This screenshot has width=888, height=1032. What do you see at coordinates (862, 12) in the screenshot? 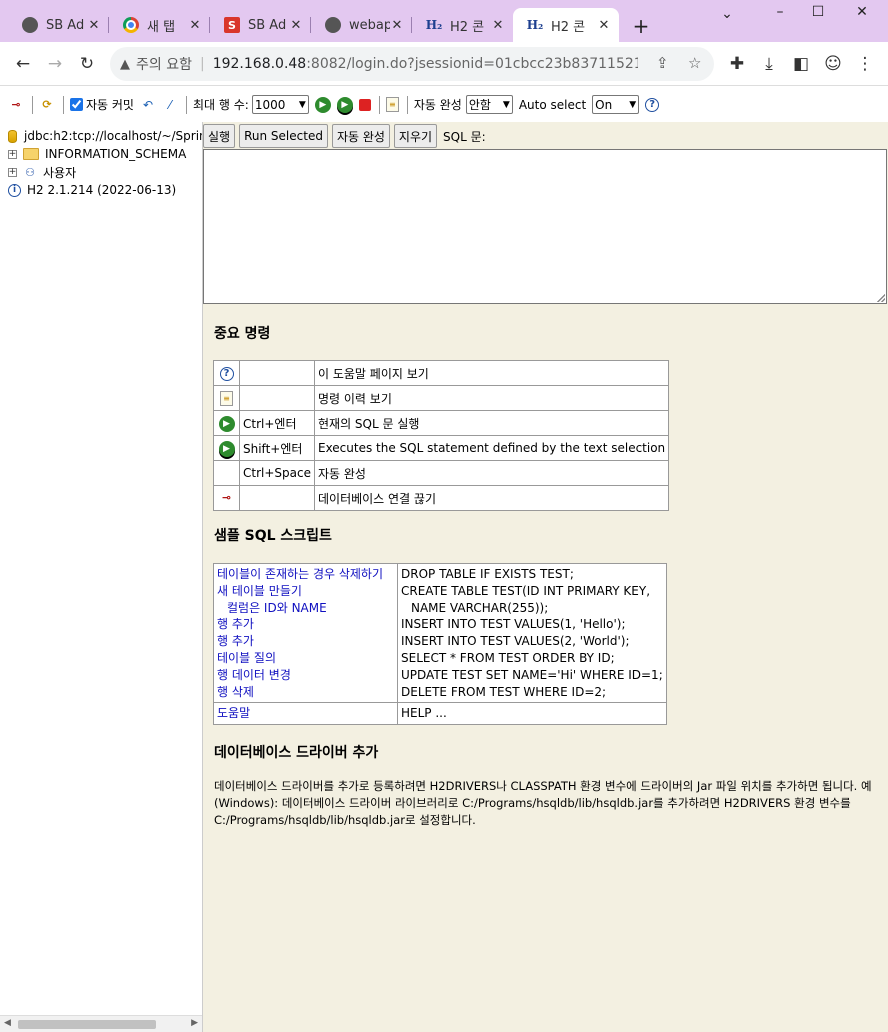
I see `window-close-icon: ✕` at bounding box center [862, 12].